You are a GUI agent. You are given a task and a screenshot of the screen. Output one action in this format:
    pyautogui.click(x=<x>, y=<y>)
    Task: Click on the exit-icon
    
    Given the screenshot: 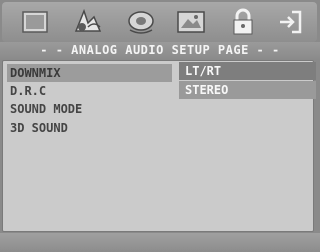 What is the action you would take?
    pyautogui.click(x=291, y=22)
    